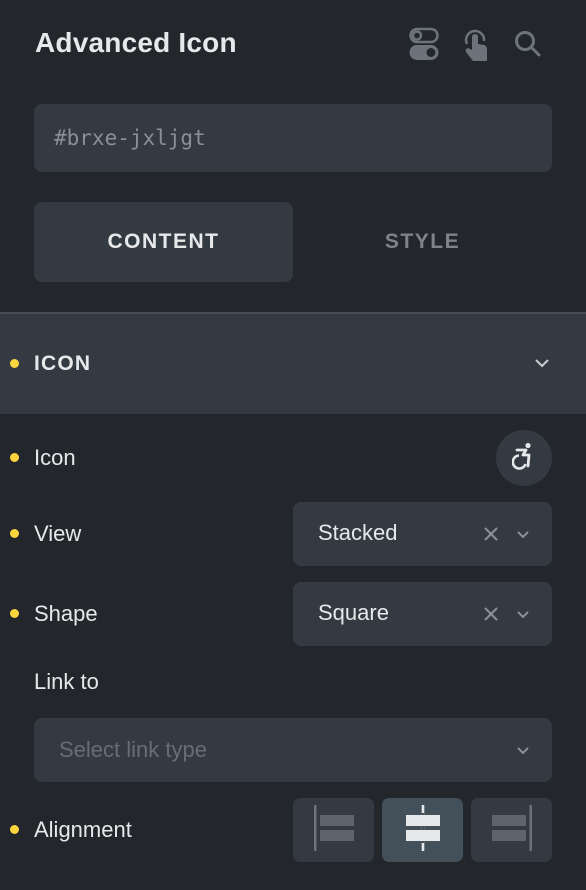 Image resolution: width=586 pixels, height=890 pixels. What do you see at coordinates (422, 614) in the screenshot?
I see `shape-select: Square` at bounding box center [422, 614].